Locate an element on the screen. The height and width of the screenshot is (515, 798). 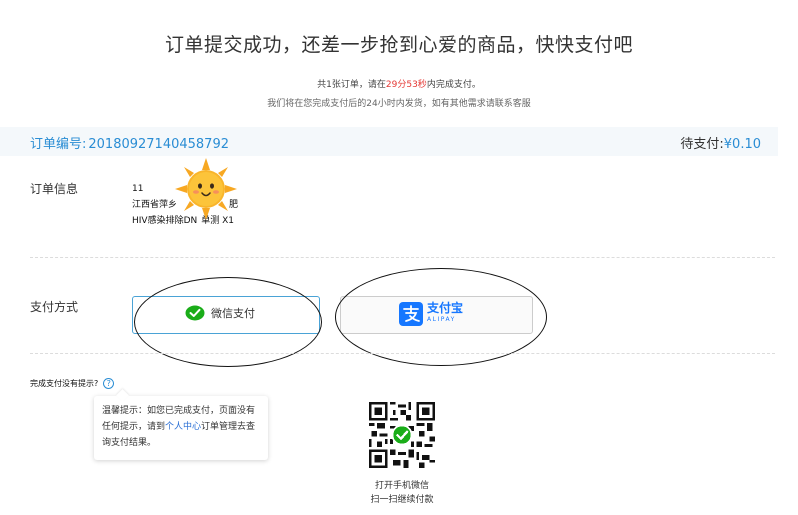
order-info-label: 订单信息 is located at coordinates (54, 189).